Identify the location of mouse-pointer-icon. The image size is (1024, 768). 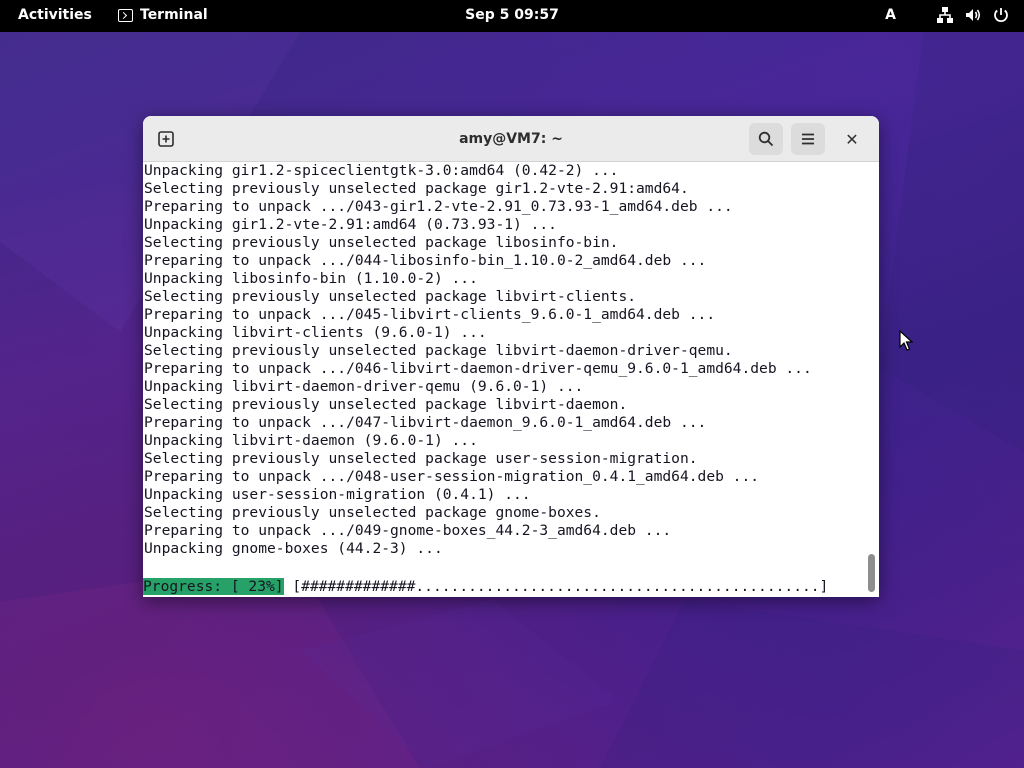
(906, 340).